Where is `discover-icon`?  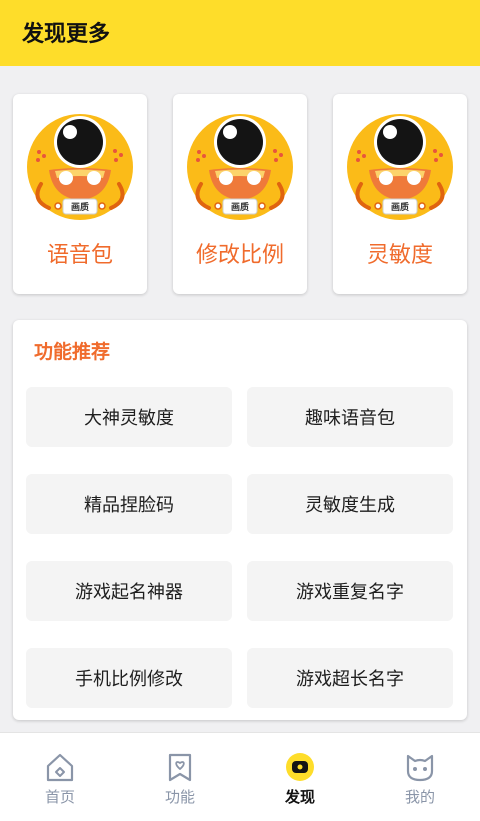 discover-icon is located at coordinates (300, 767).